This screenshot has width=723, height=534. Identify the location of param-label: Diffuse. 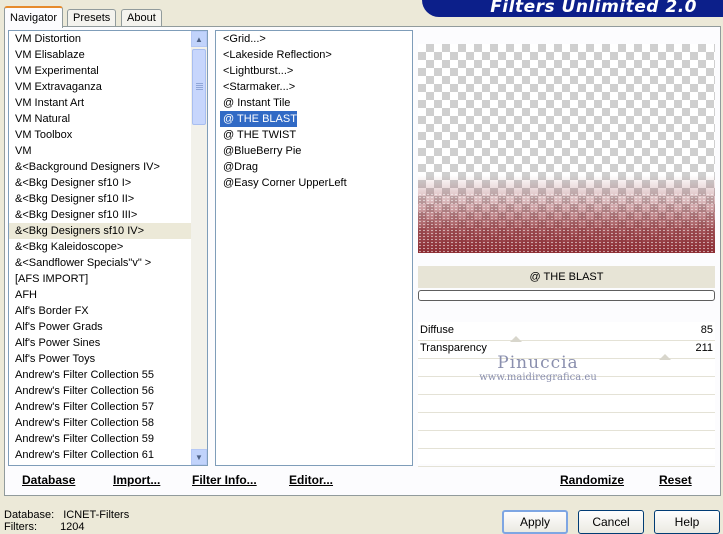
(437, 330).